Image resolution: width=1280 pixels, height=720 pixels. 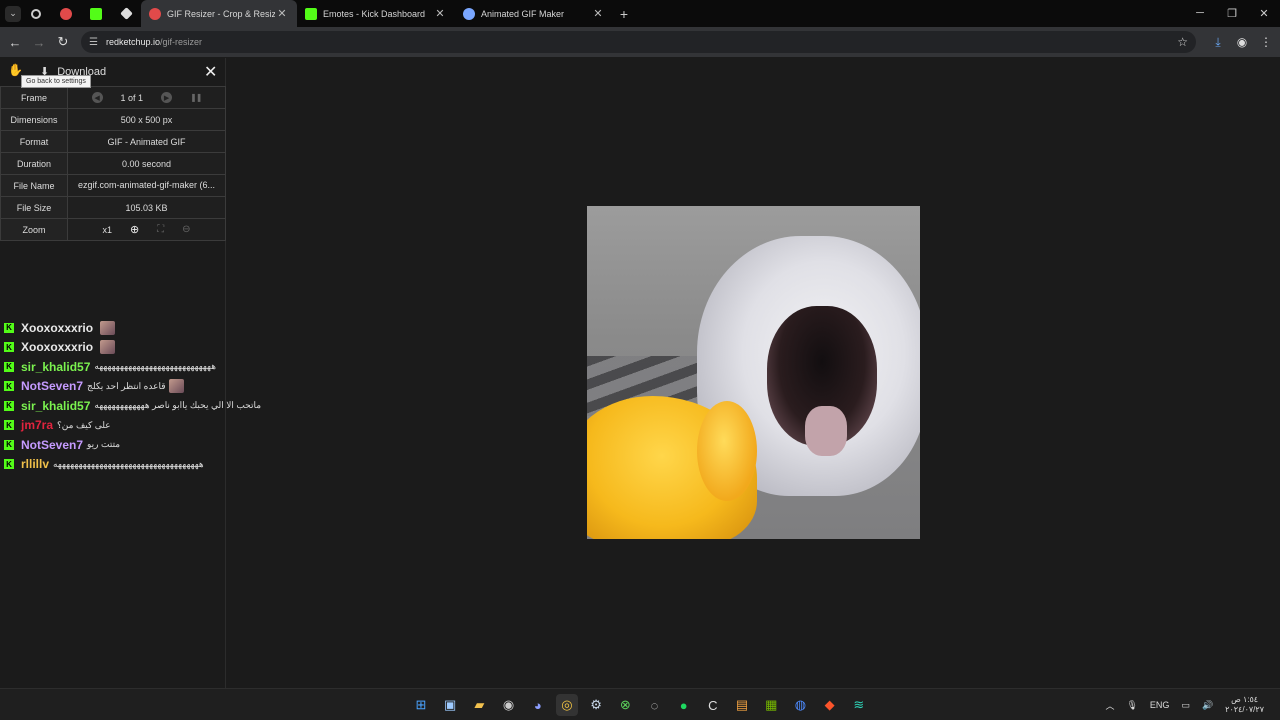 I want to click on store-icon: ▣, so click(x=450, y=705).